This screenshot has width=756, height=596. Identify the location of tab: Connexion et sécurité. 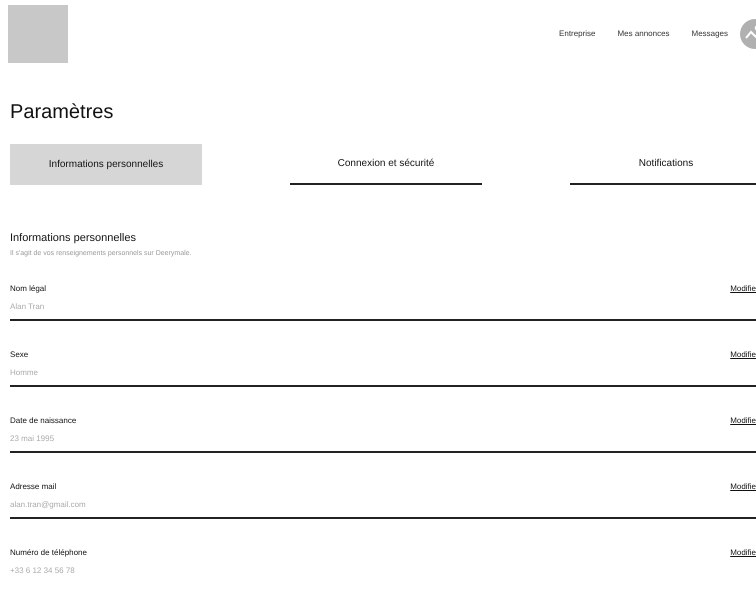
(386, 164).